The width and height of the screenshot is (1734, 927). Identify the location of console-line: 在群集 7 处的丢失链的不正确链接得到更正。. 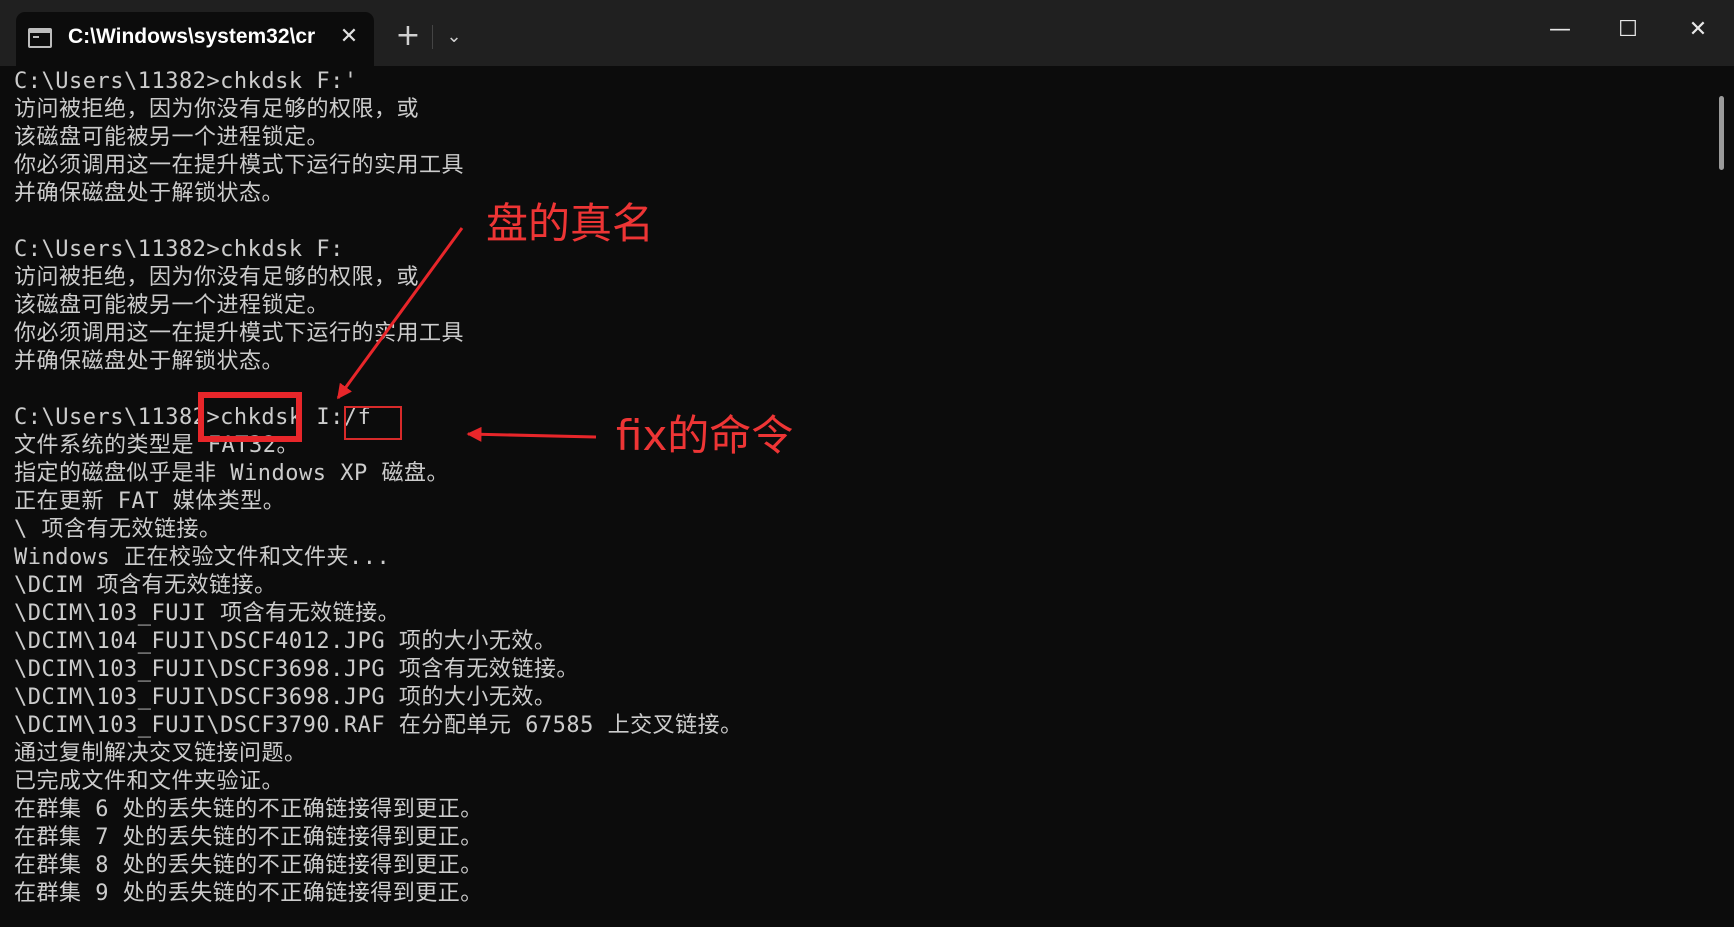
(248, 837).